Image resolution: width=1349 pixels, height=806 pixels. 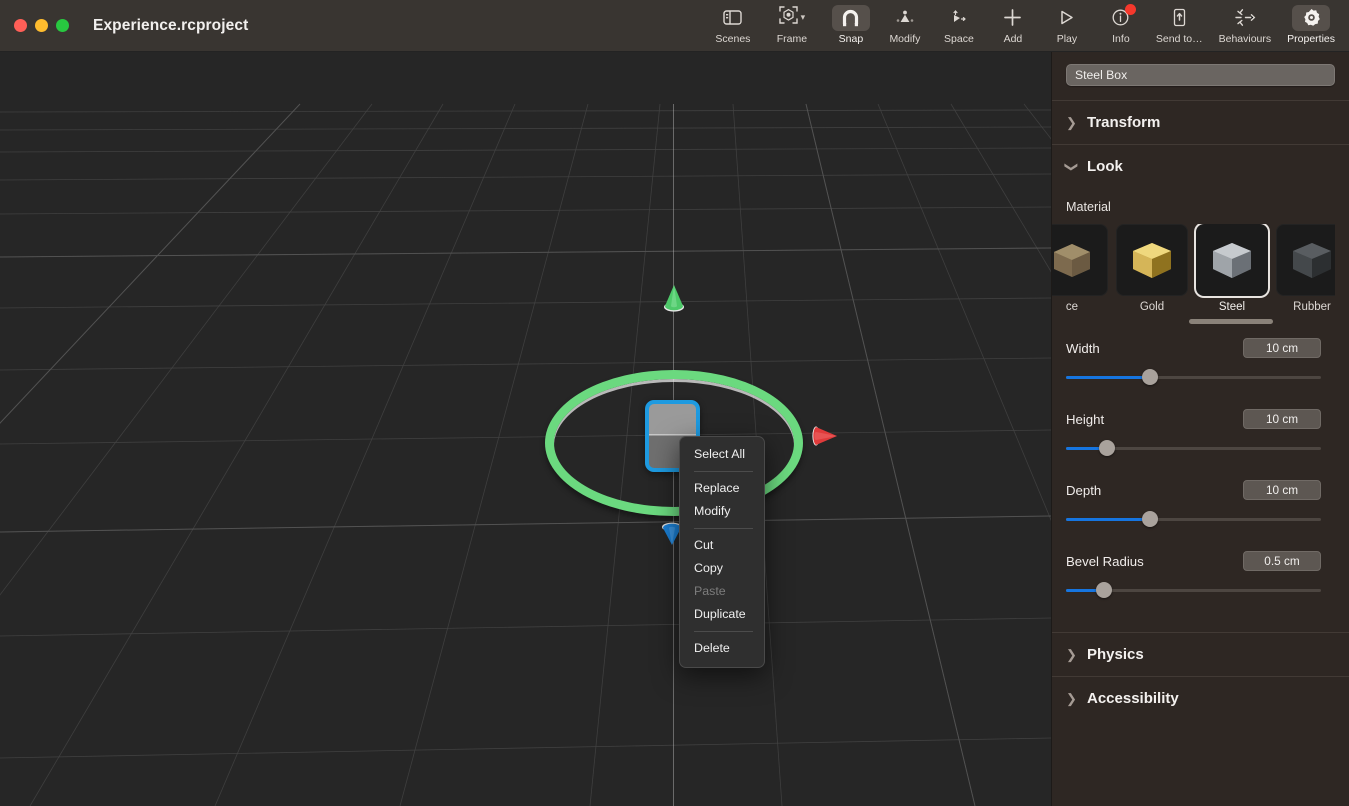 I want to click on toolbar-label-scenes: Scenes, so click(x=733, y=38).